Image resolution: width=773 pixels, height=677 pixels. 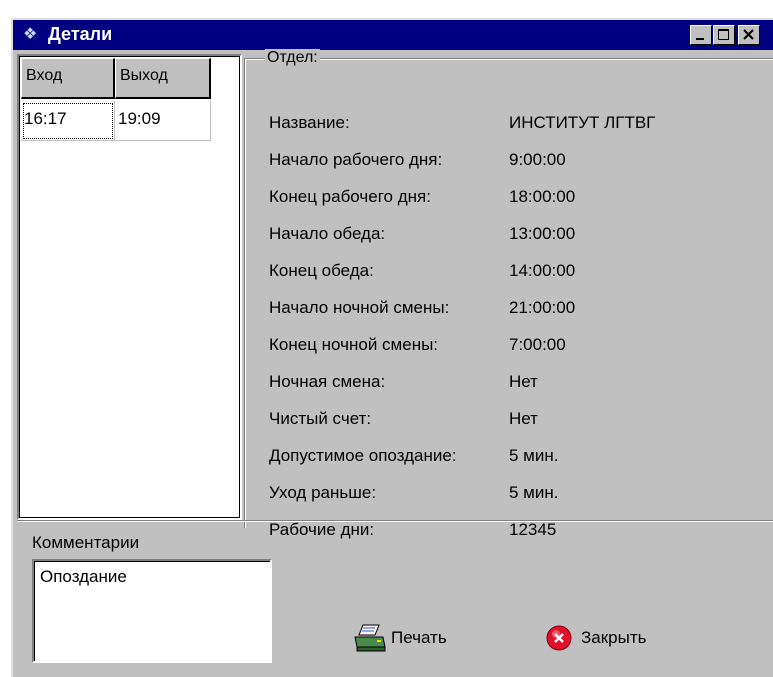 What do you see at coordinates (80, 34) in the screenshot?
I see `window-title: Детали` at bounding box center [80, 34].